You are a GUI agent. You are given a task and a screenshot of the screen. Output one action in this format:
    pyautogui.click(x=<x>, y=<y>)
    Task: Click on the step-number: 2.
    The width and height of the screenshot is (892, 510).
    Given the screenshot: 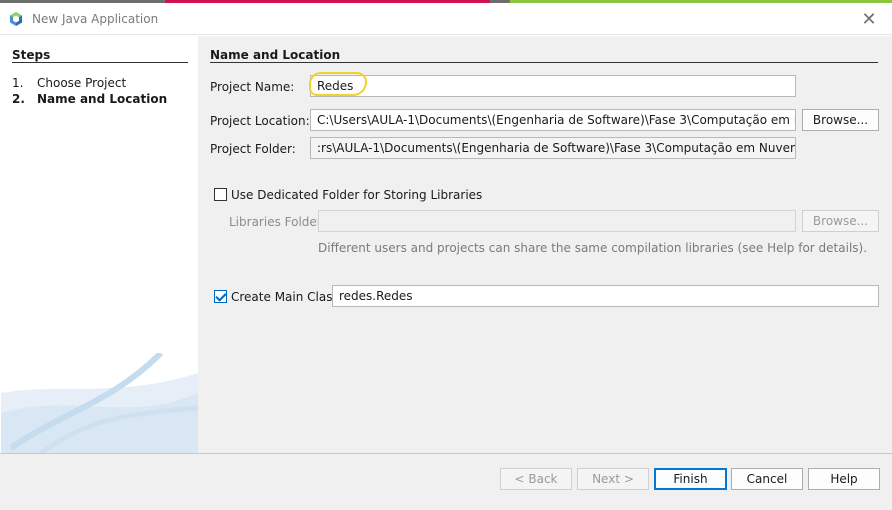 What is the action you would take?
    pyautogui.click(x=18, y=99)
    